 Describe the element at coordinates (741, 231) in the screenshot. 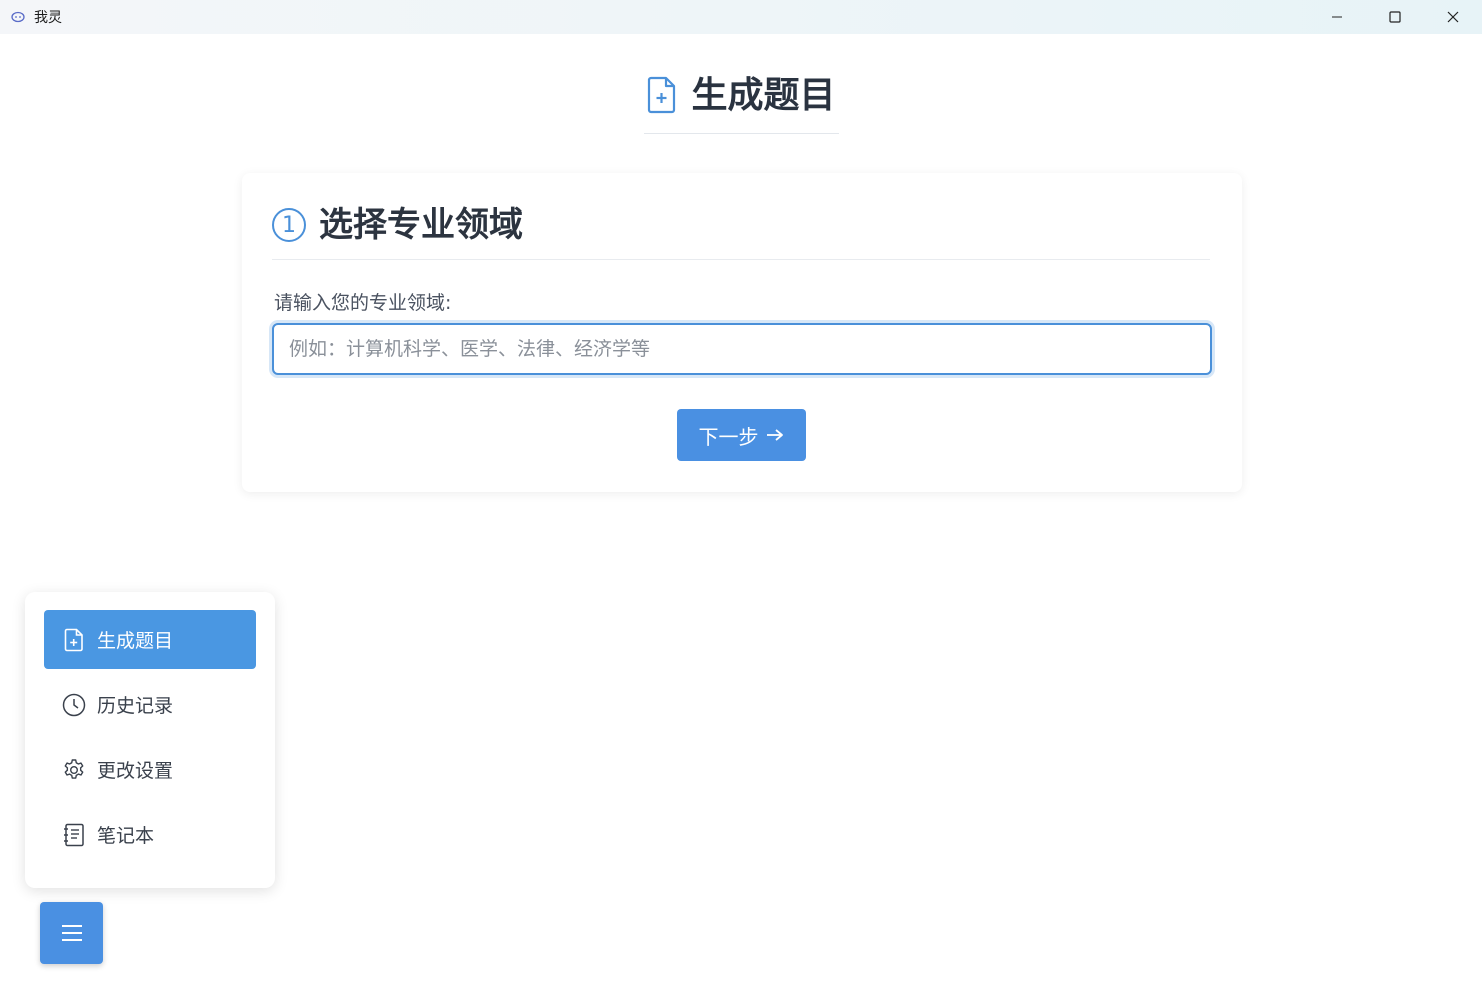

I see `step-header: 1 选择专业领域` at that location.